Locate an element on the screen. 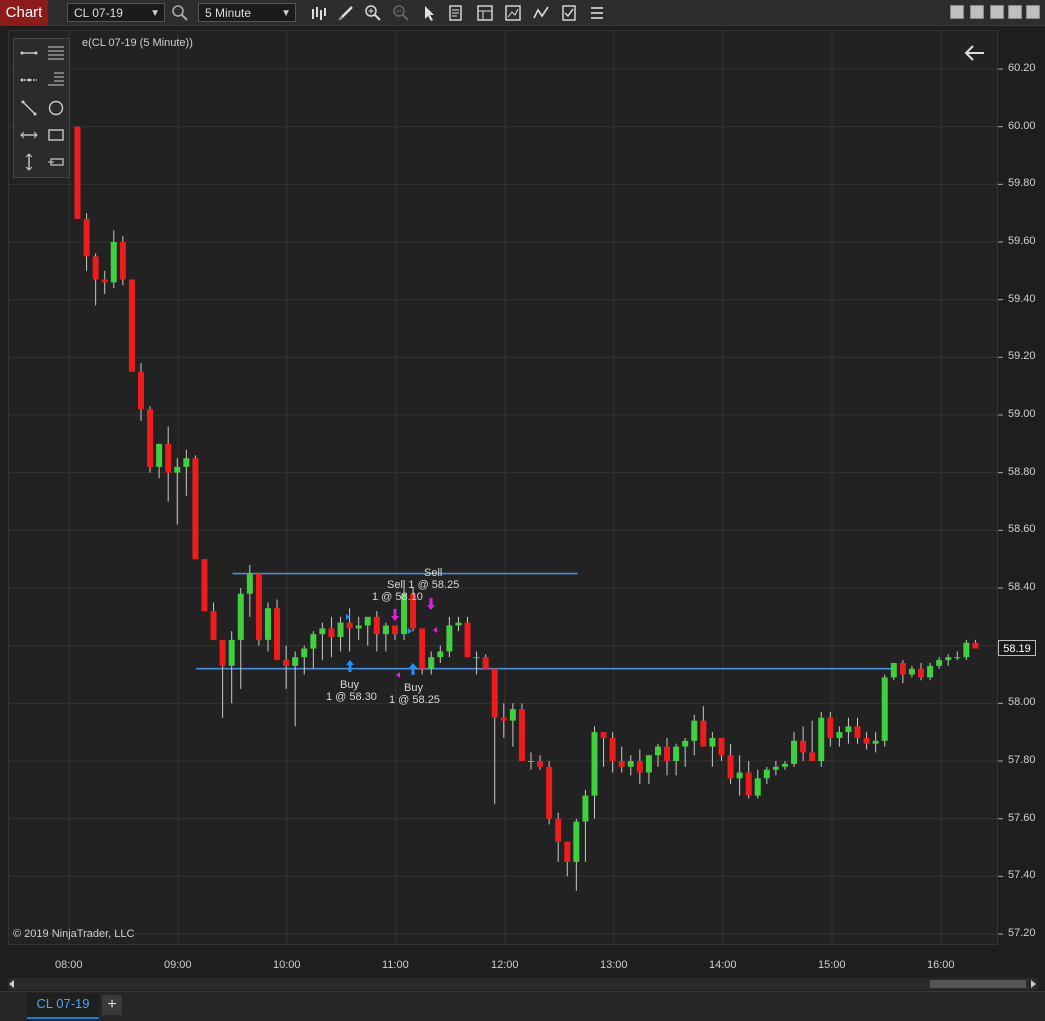 The height and width of the screenshot is (1021, 1045). ray-tool-icon is located at coordinates (29, 80).